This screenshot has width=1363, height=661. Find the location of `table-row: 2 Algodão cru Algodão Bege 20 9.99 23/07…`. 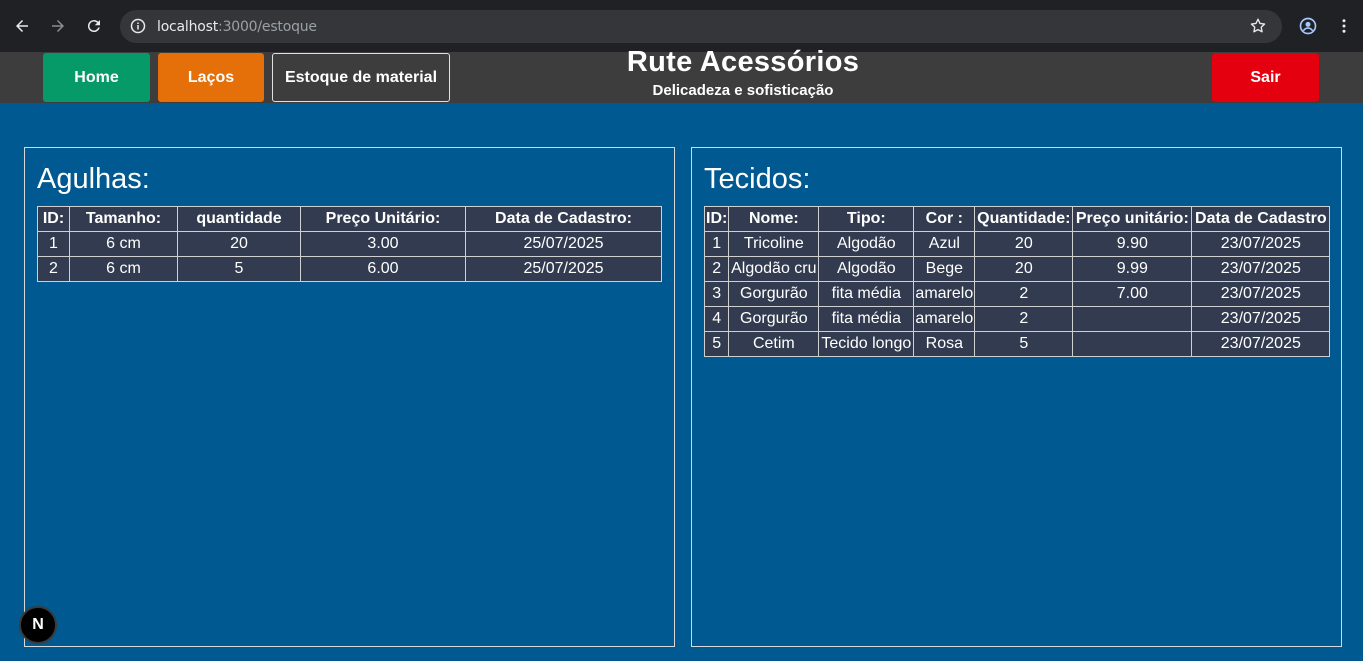

table-row: 2 Algodão cru Algodão Bege 20 9.99 23/07… is located at coordinates (1017, 269).